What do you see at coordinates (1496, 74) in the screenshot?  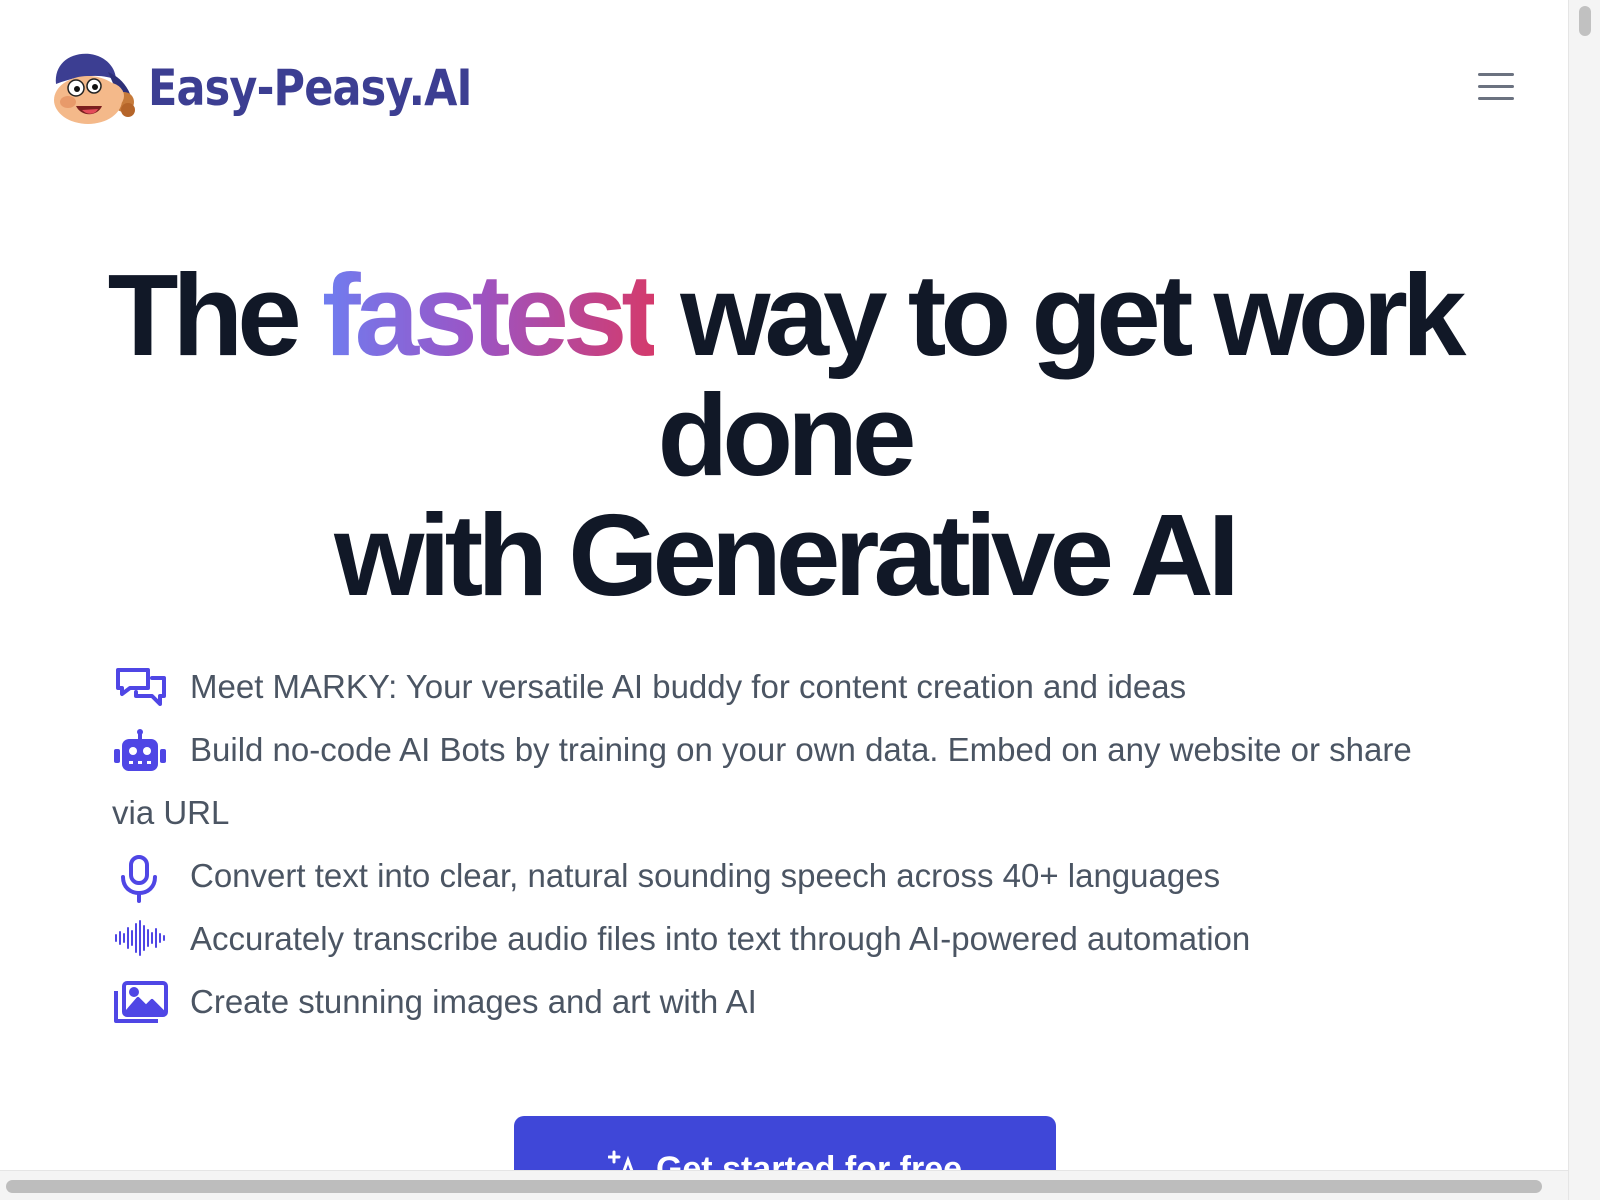 I see `hamburger-menu-icon` at bounding box center [1496, 74].